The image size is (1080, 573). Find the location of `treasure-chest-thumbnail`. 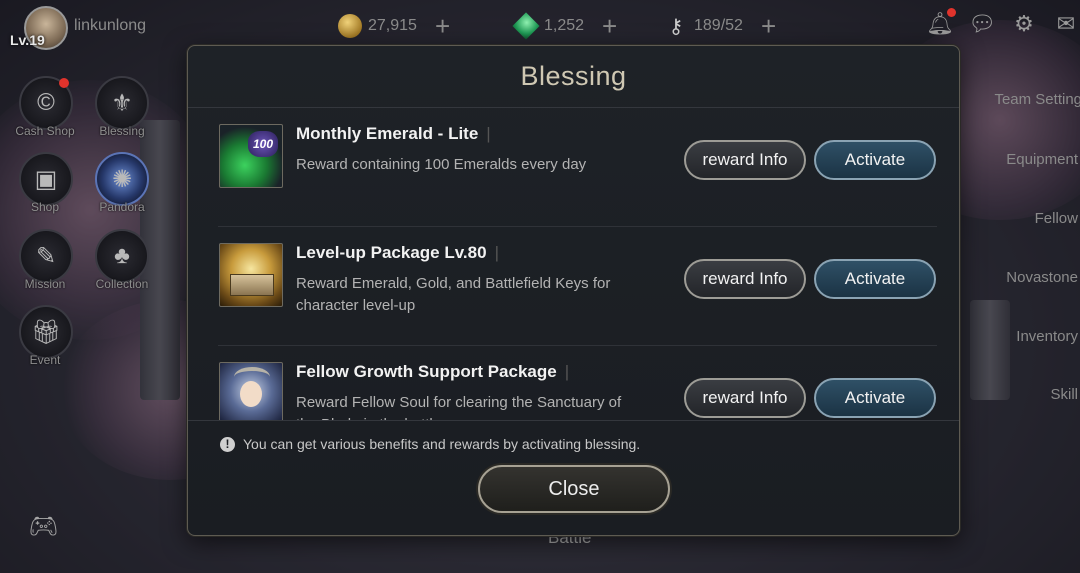

treasure-chest-thumbnail is located at coordinates (251, 275).